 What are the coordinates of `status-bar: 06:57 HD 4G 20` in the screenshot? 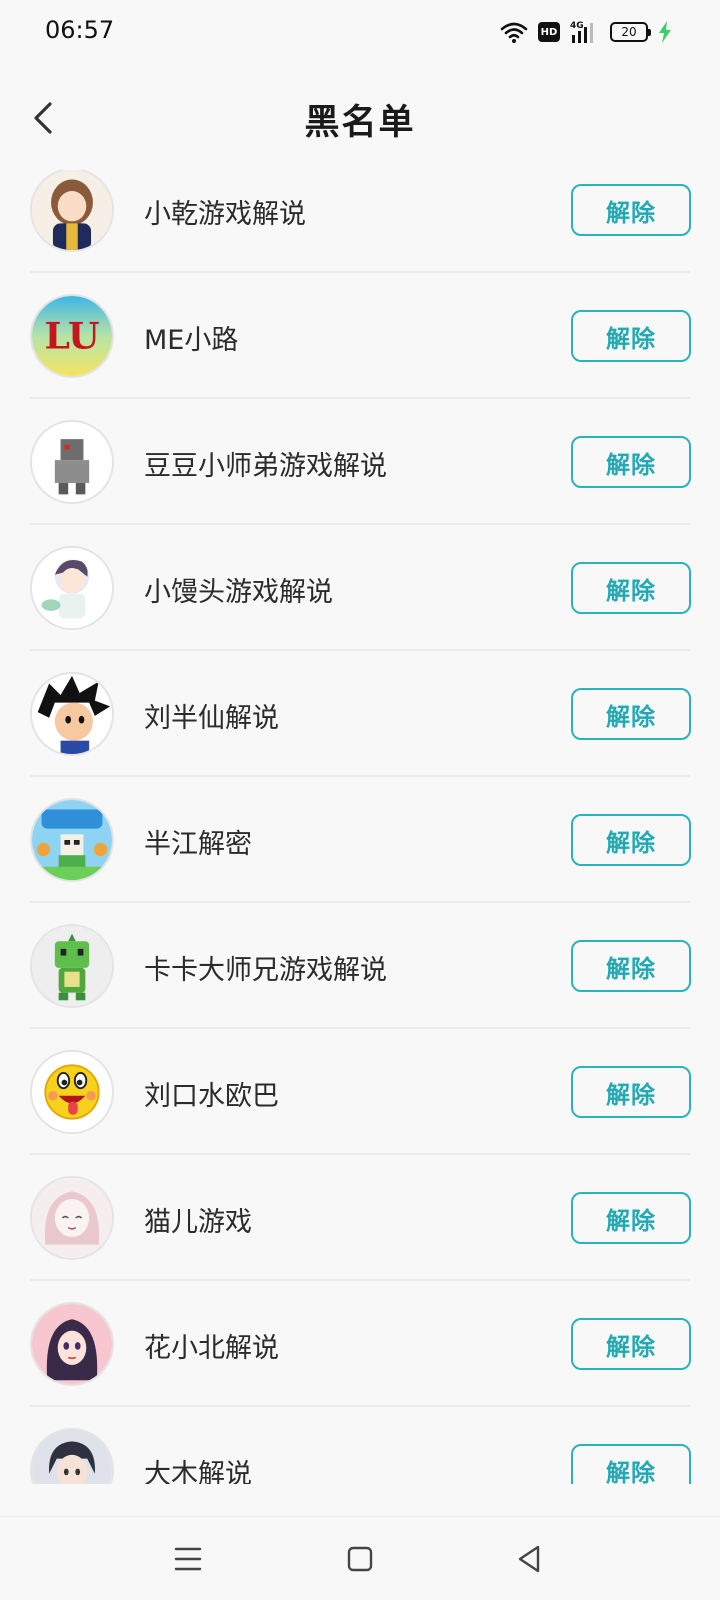 It's located at (360, 32).